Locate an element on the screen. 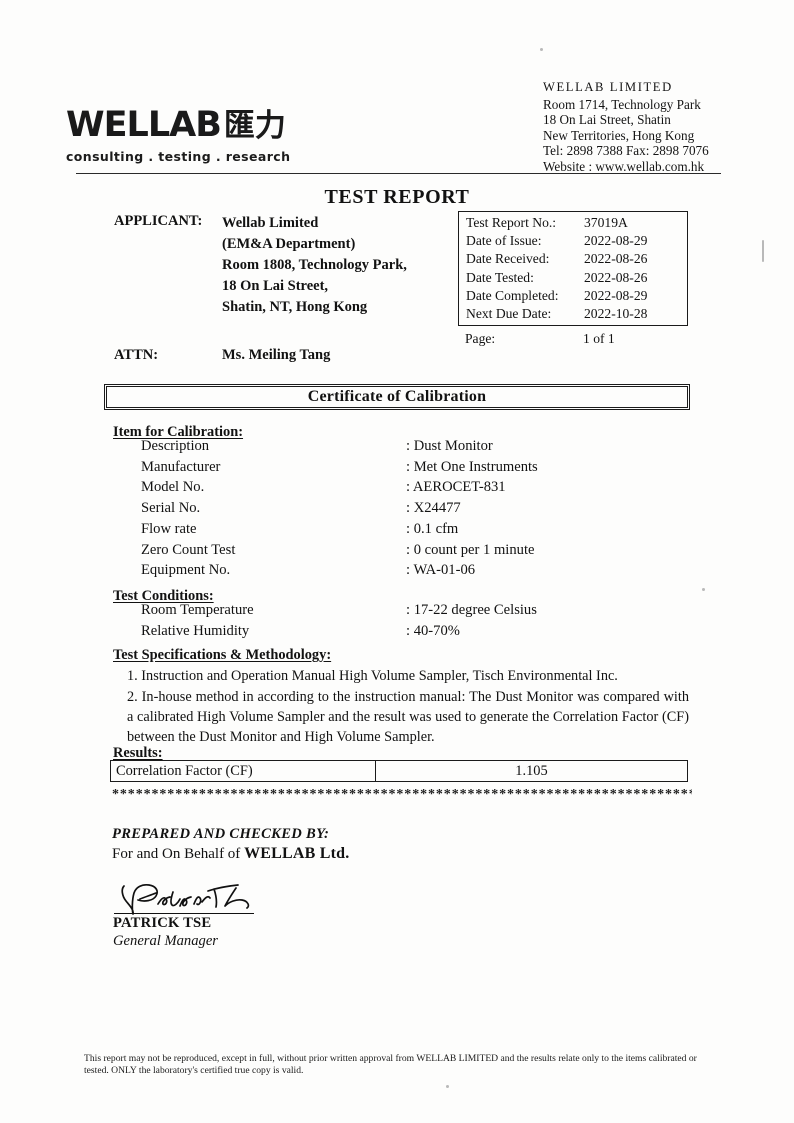 Image resolution: width=794 pixels, height=1123 pixels. item-value: : X24477 is located at coordinates (433, 508).